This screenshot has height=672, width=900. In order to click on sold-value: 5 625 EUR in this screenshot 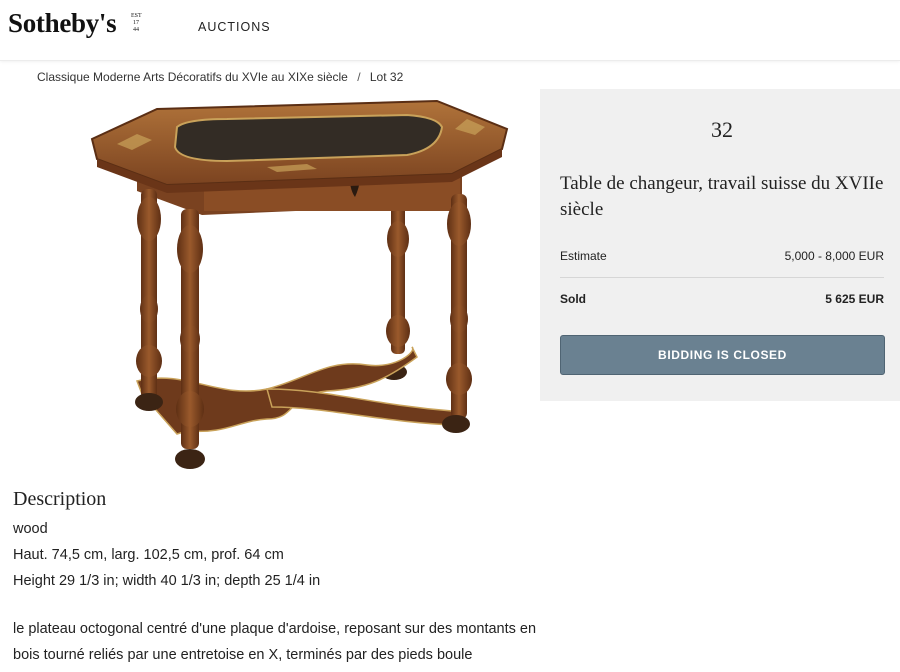, I will do `click(854, 299)`.